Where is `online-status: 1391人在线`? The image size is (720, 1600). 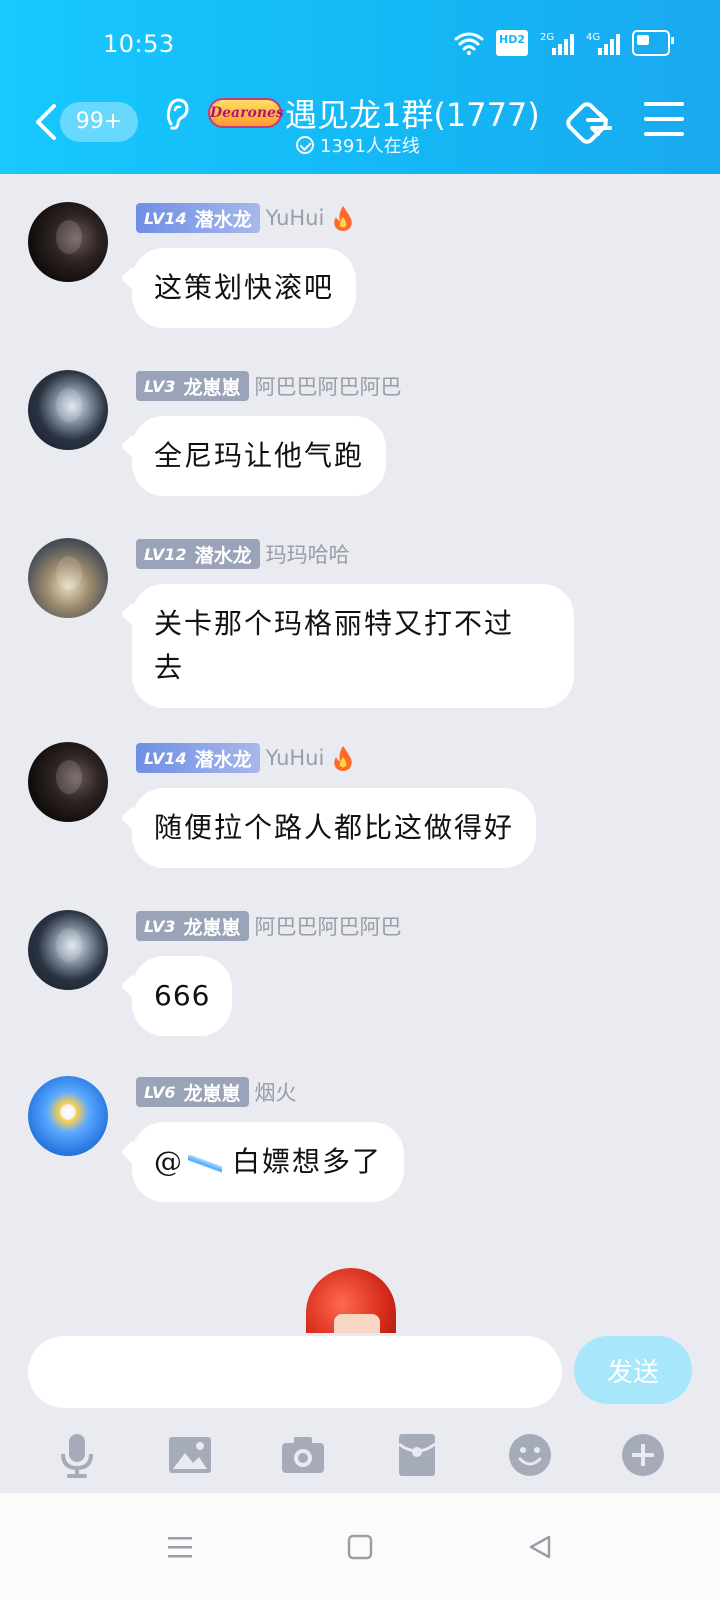 online-status: 1391人在线 is located at coordinates (358, 145).